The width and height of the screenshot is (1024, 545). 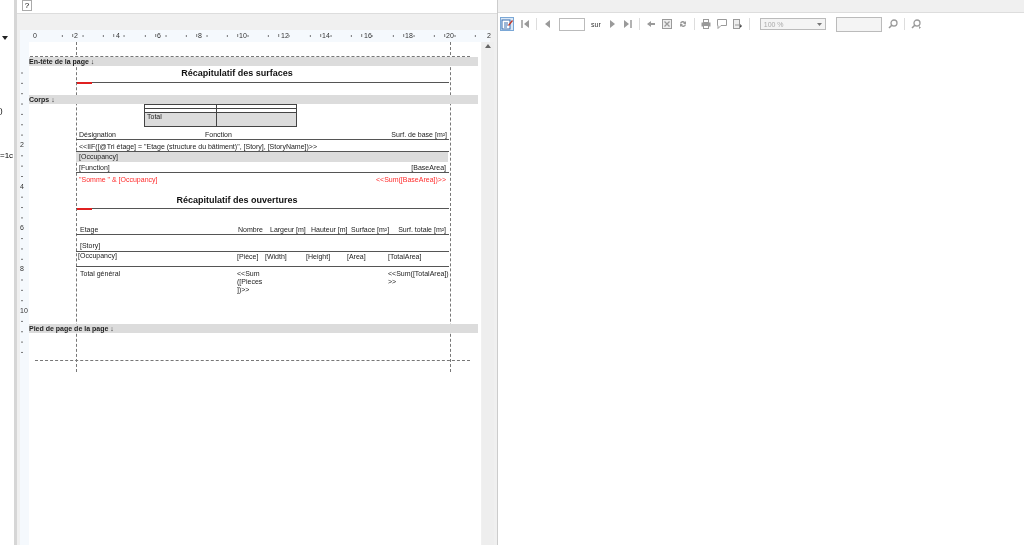 What do you see at coordinates (737, 24) in the screenshot?
I see `export-icon` at bounding box center [737, 24].